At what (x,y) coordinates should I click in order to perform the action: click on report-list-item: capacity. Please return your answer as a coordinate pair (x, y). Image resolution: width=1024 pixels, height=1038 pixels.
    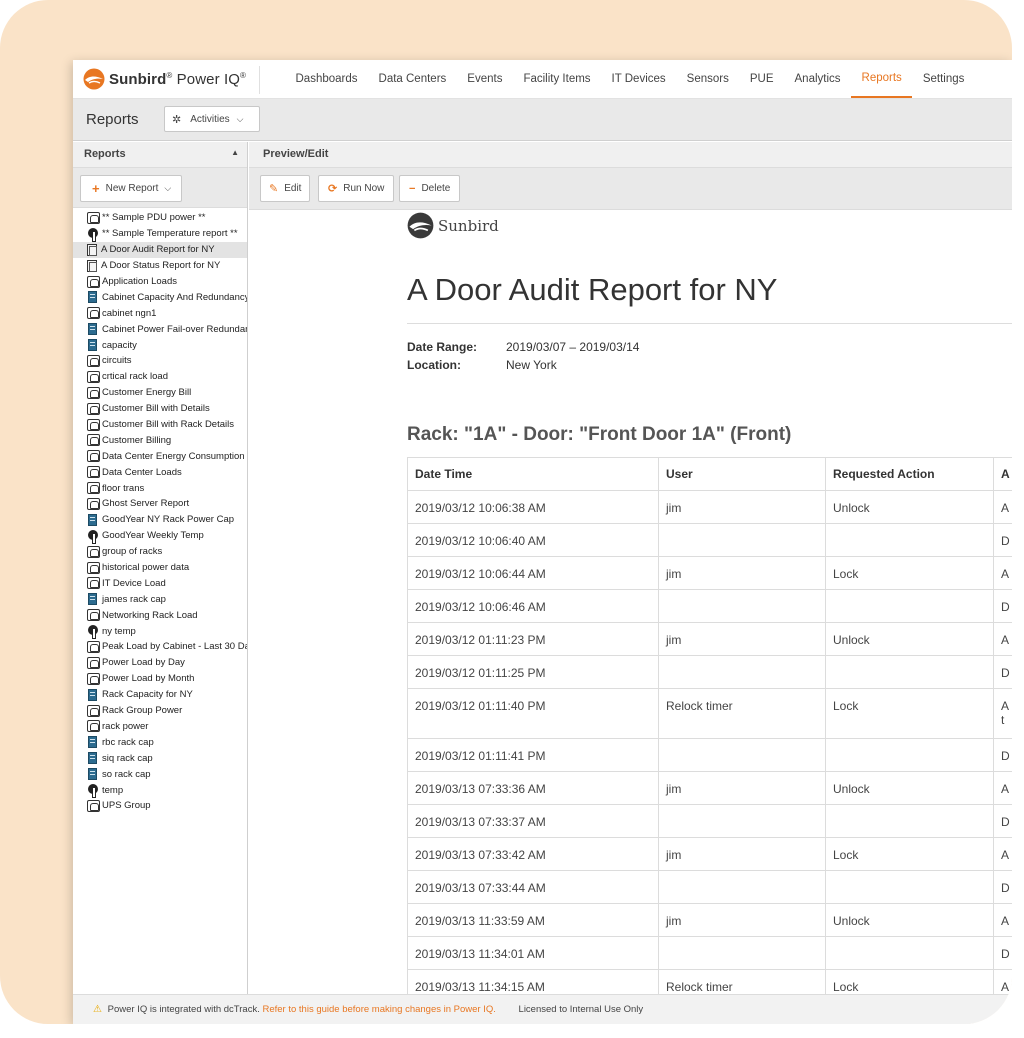
    Looking at the image, I should click on (160, 345).